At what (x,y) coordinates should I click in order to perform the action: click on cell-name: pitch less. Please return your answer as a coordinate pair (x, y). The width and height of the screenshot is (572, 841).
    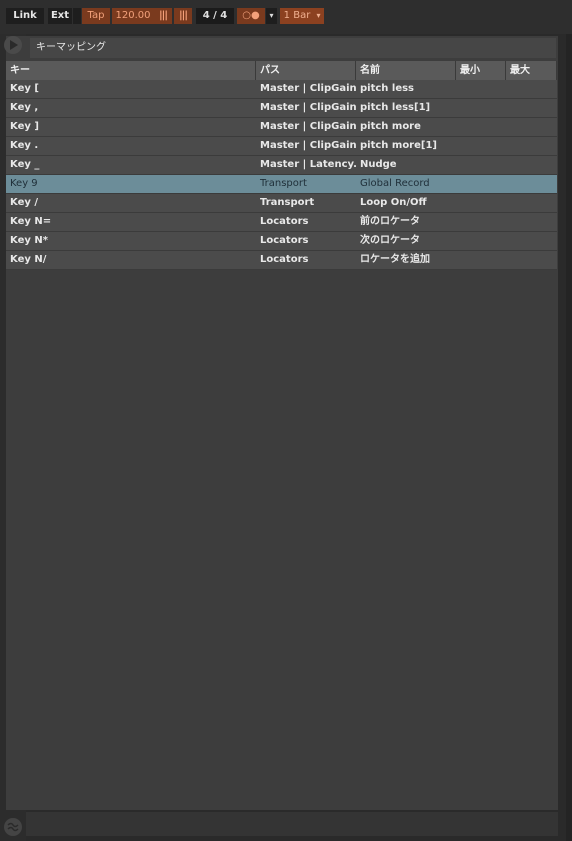
    Looking at the image, I should click on (387, 88).